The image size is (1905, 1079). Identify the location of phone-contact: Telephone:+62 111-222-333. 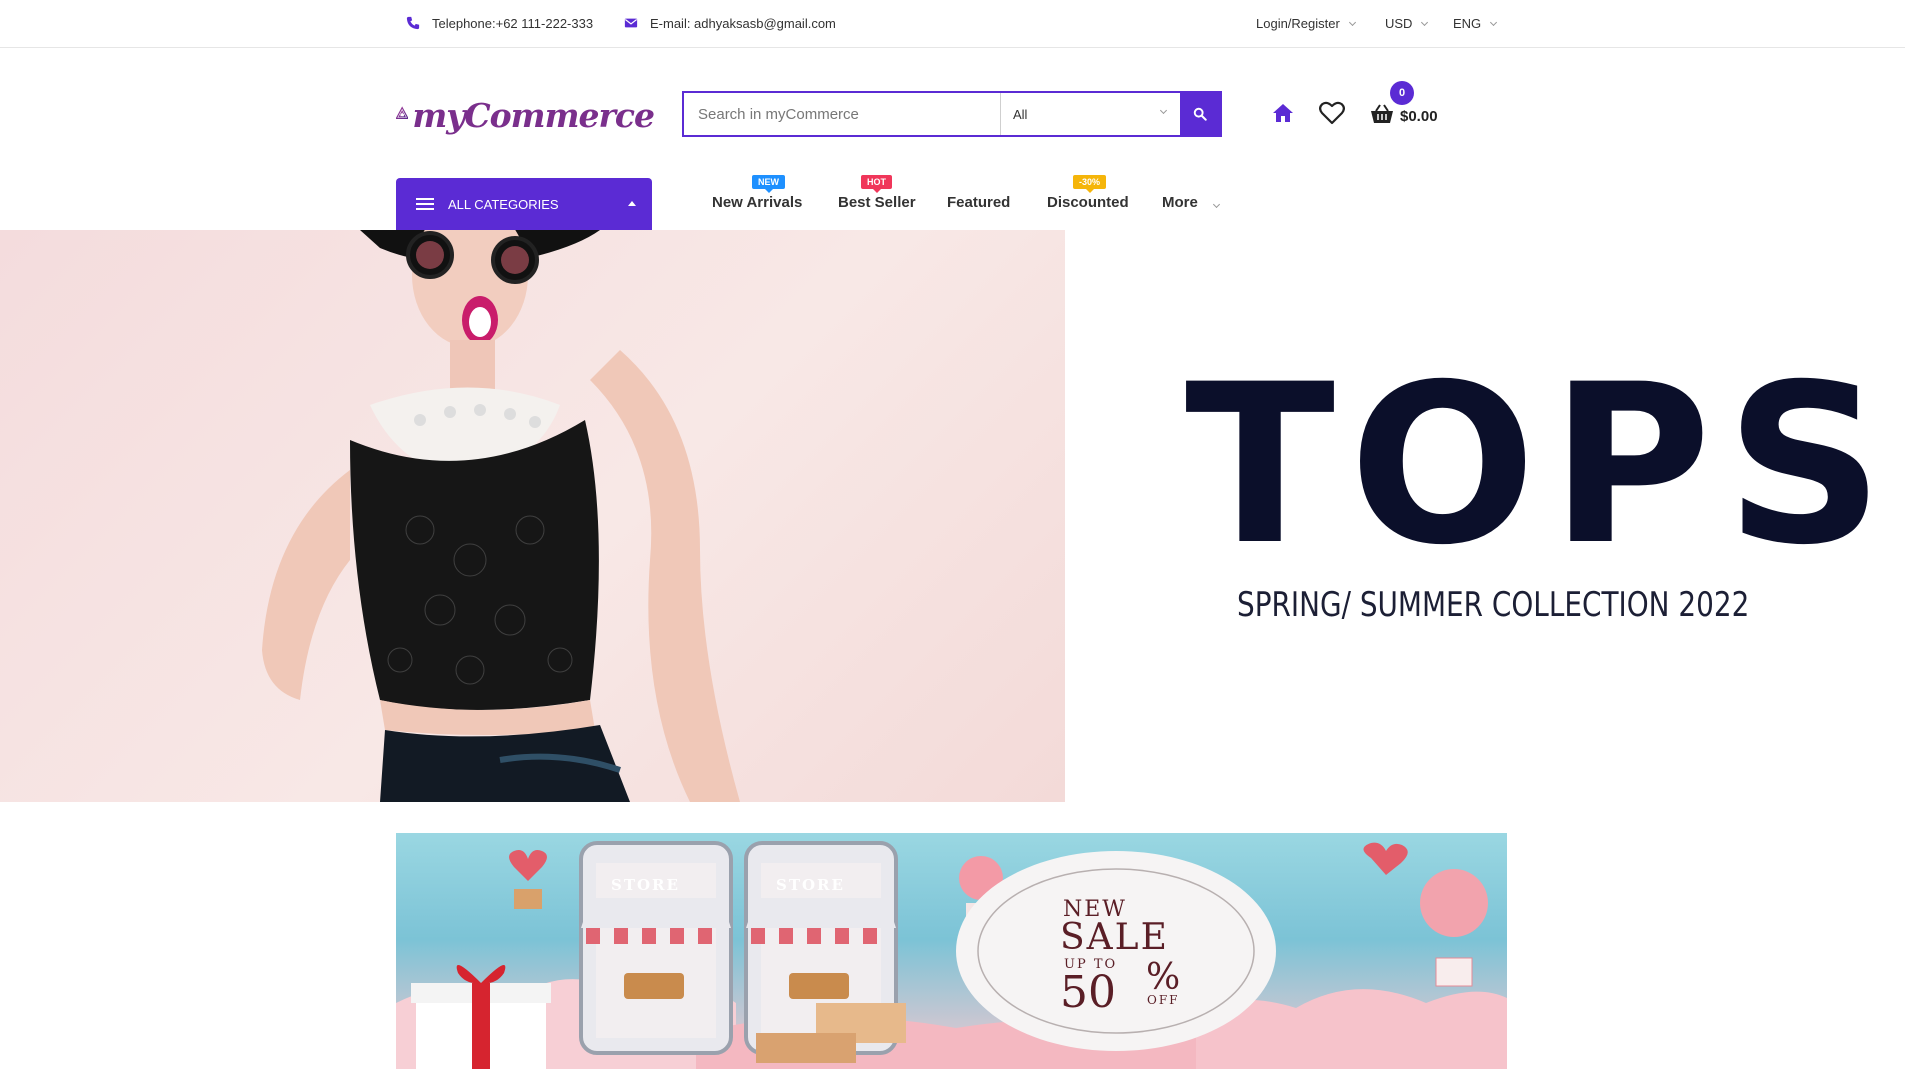
(499, 23).